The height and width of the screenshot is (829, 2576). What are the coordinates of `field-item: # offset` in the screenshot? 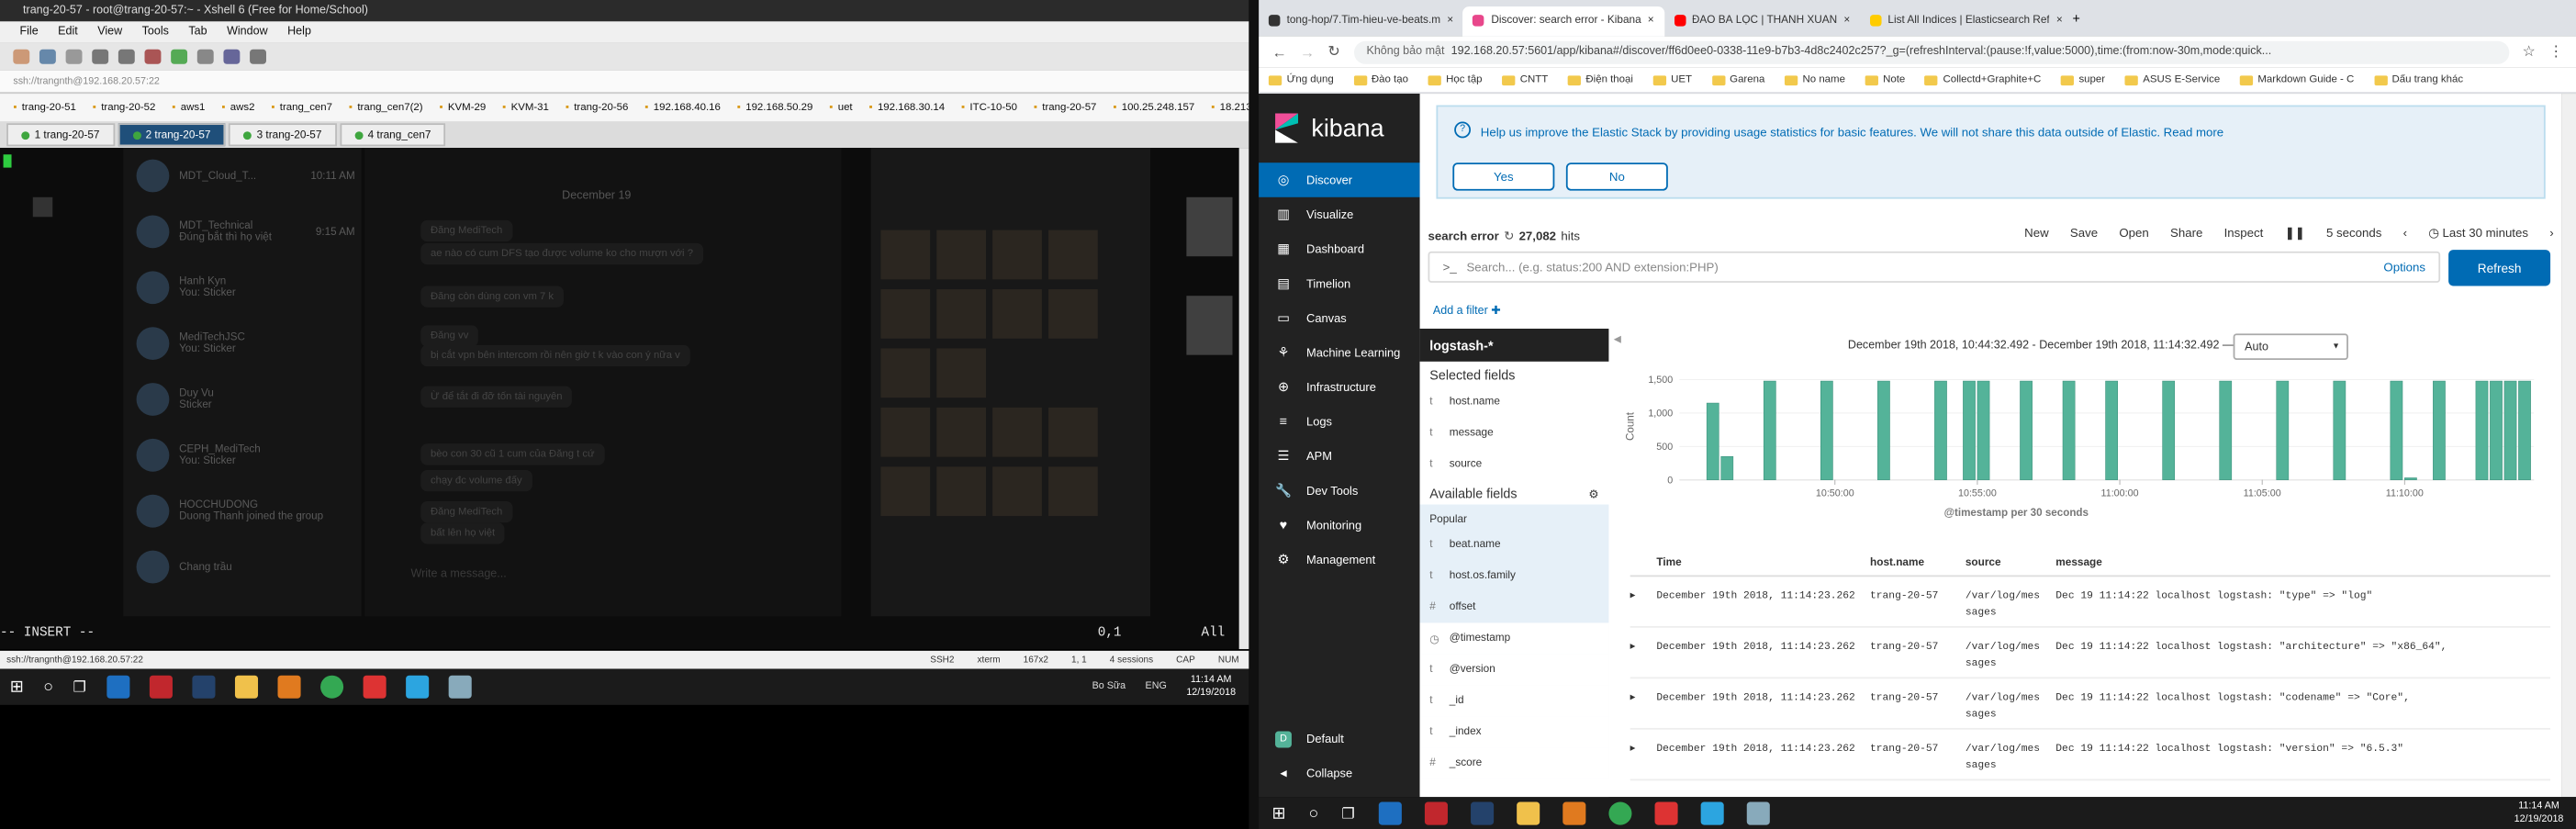 It's located at (1514, 606).